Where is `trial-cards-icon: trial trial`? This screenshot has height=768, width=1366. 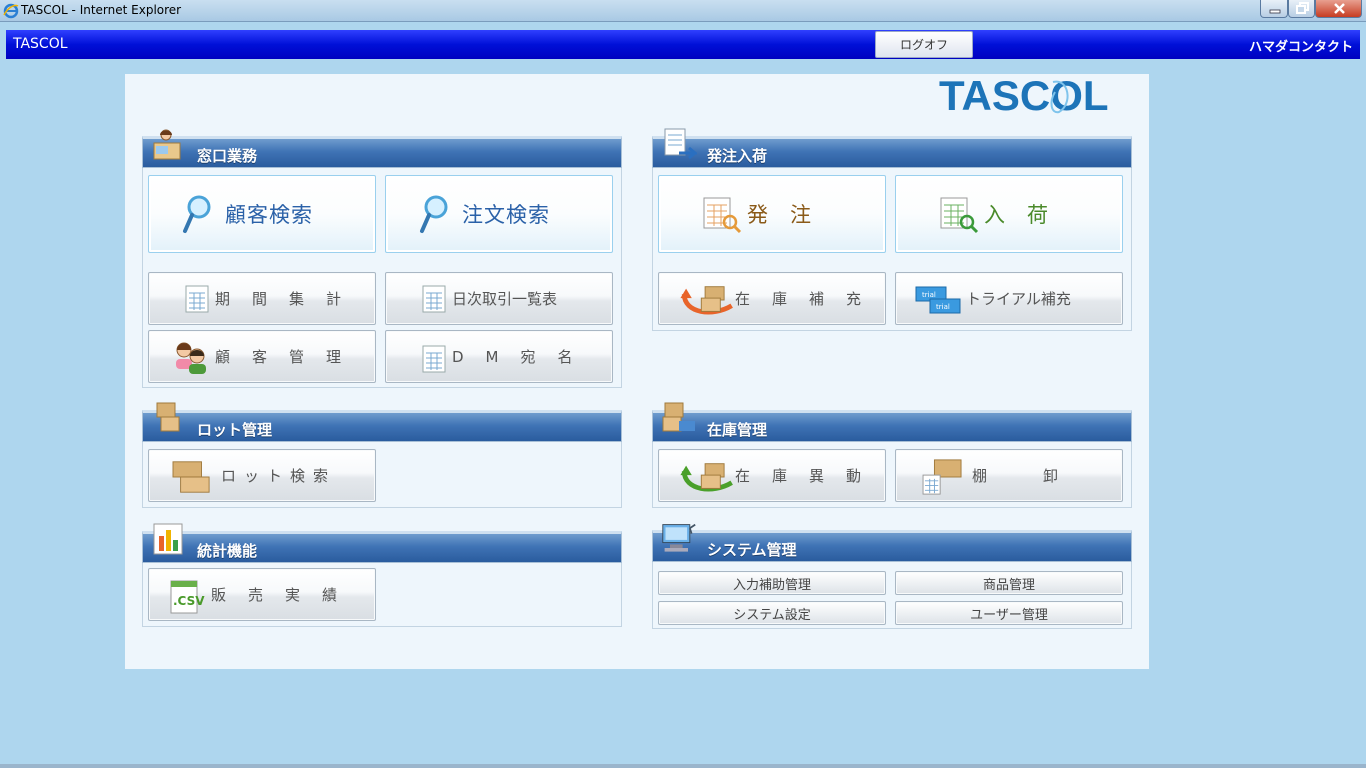
trial-cards-icon: trial trial is located at coordinates (938, 300).